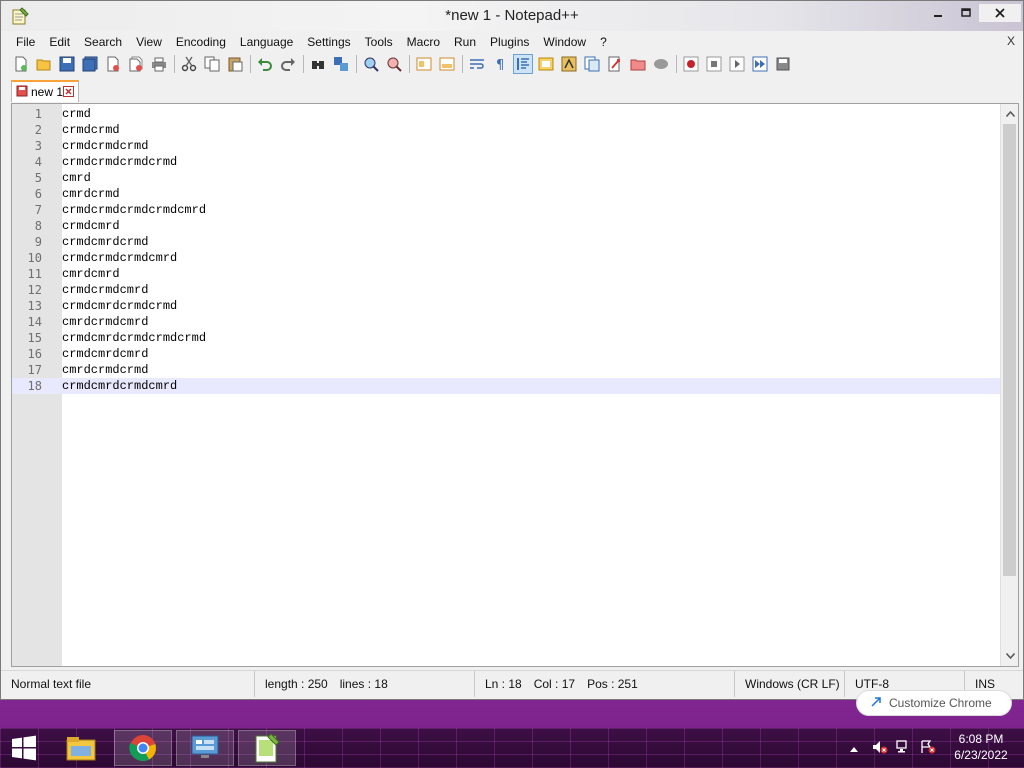 The image size is (1024, 768). Describe the element at coordinates (603, 42) in the screenshot. I see `menu-help: ?` at that location.